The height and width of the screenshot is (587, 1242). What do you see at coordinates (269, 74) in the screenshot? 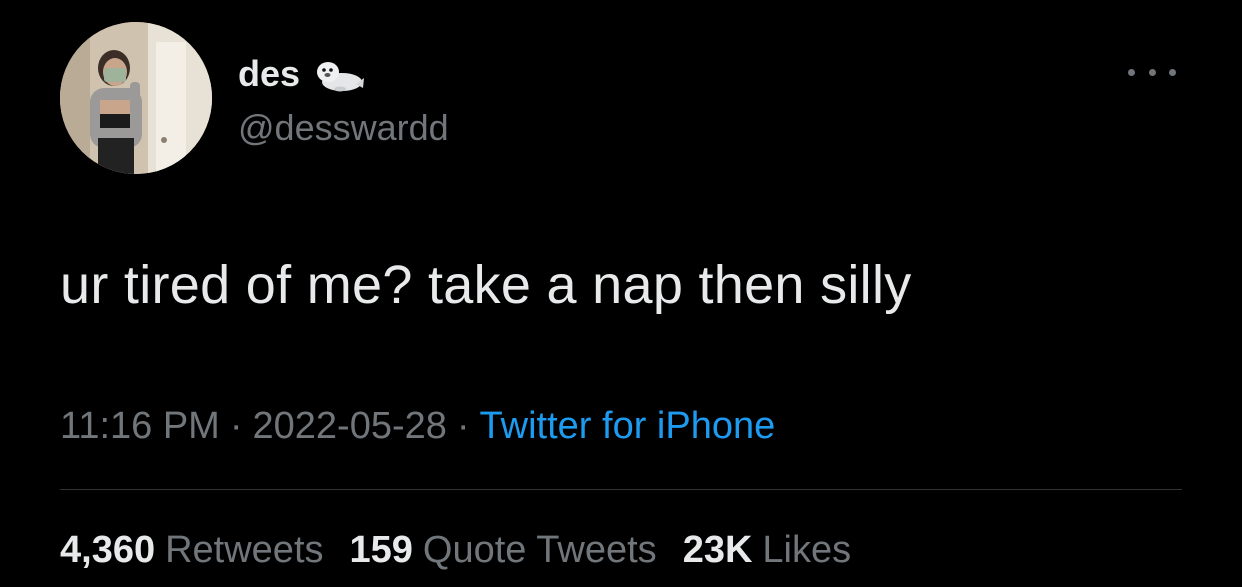
I see `display-name: des` at bounding box center [269, 74].